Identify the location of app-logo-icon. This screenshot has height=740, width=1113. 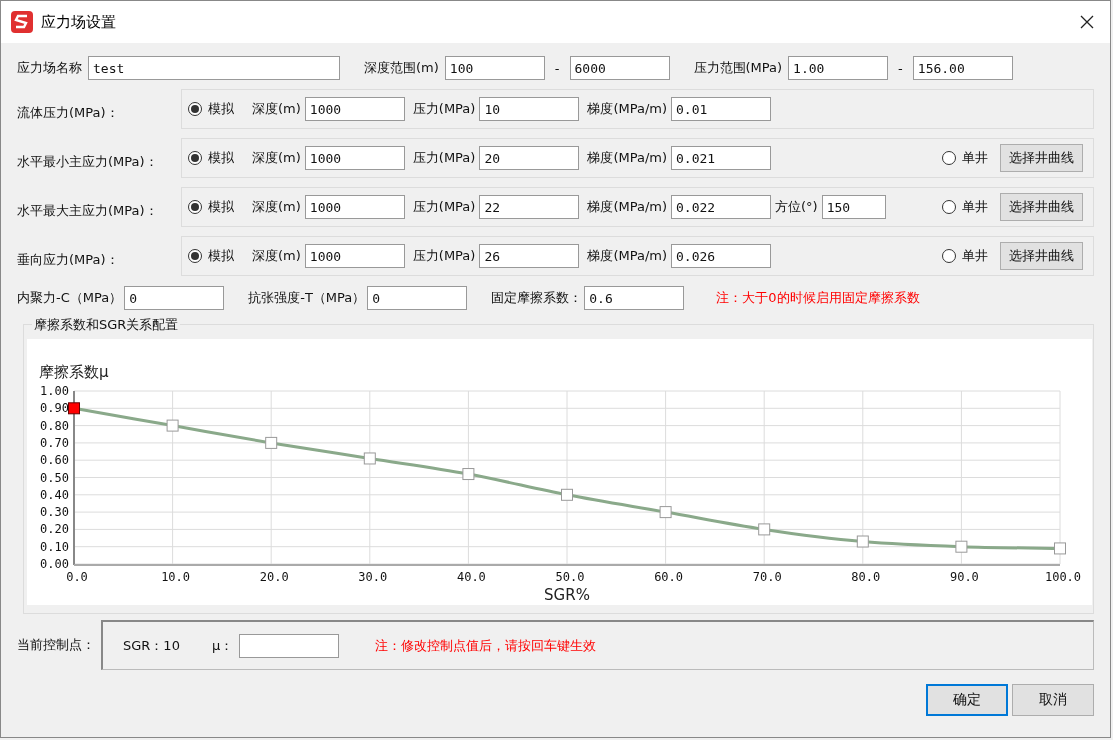
(22, 22).